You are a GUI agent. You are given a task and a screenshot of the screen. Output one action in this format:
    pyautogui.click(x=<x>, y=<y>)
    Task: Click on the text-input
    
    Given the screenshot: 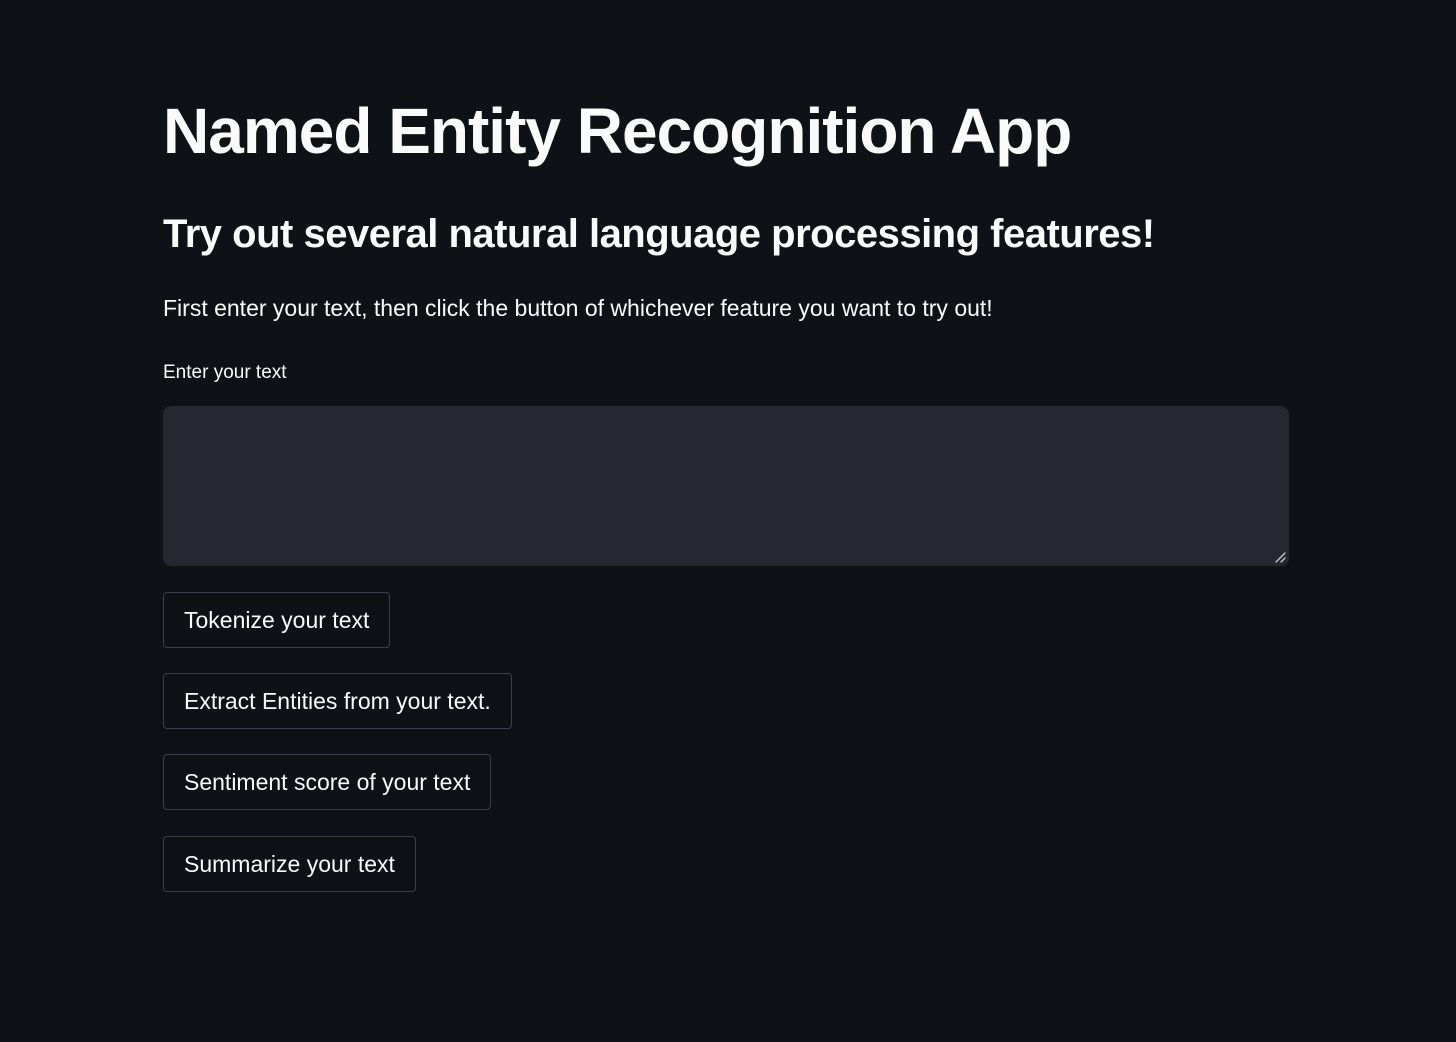 What is the action you would take?
    pyautogui.click(x=726, y=486)
    